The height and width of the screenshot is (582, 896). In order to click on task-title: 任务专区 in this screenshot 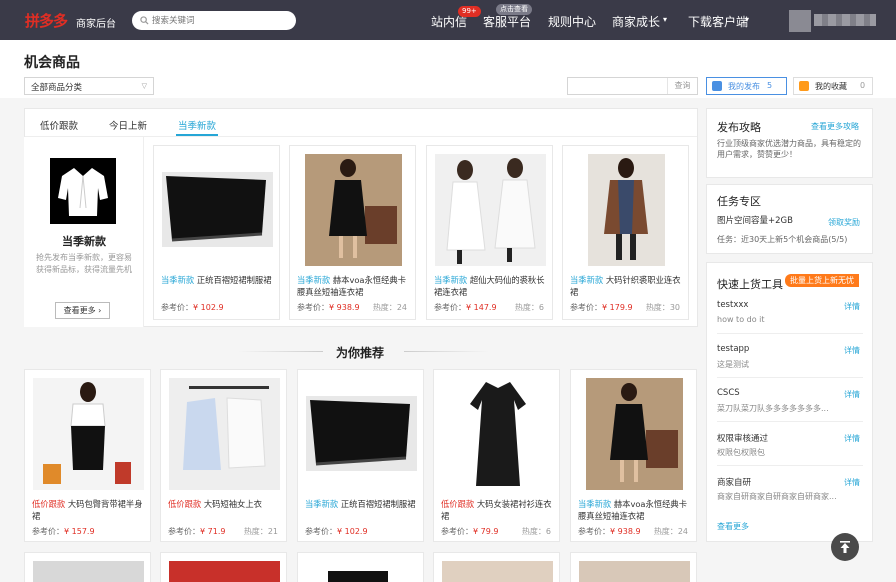, I will do `click(739, 201)`.